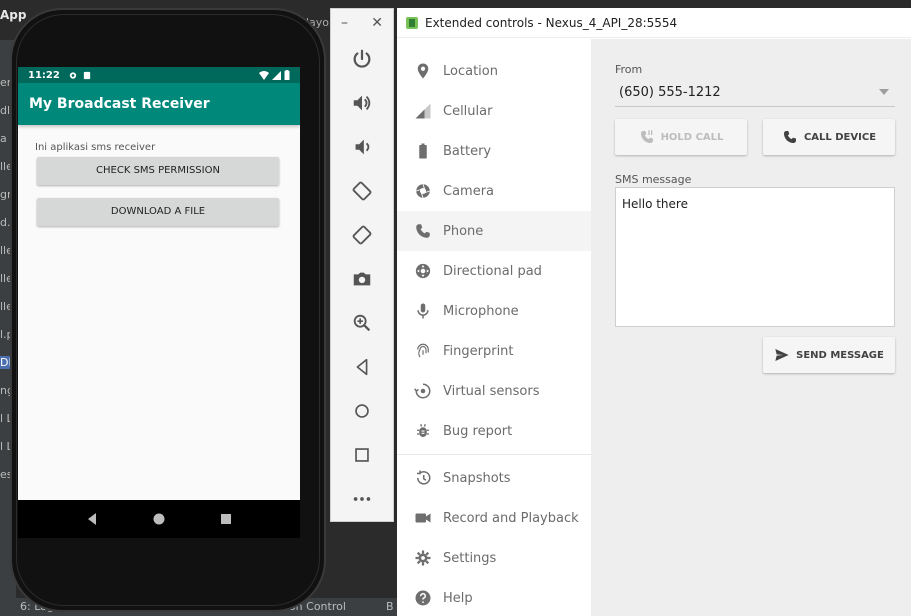 Image resolution: width=911 pixels, height=616 pixels. I want to click on back-icon, so click(362, 367).